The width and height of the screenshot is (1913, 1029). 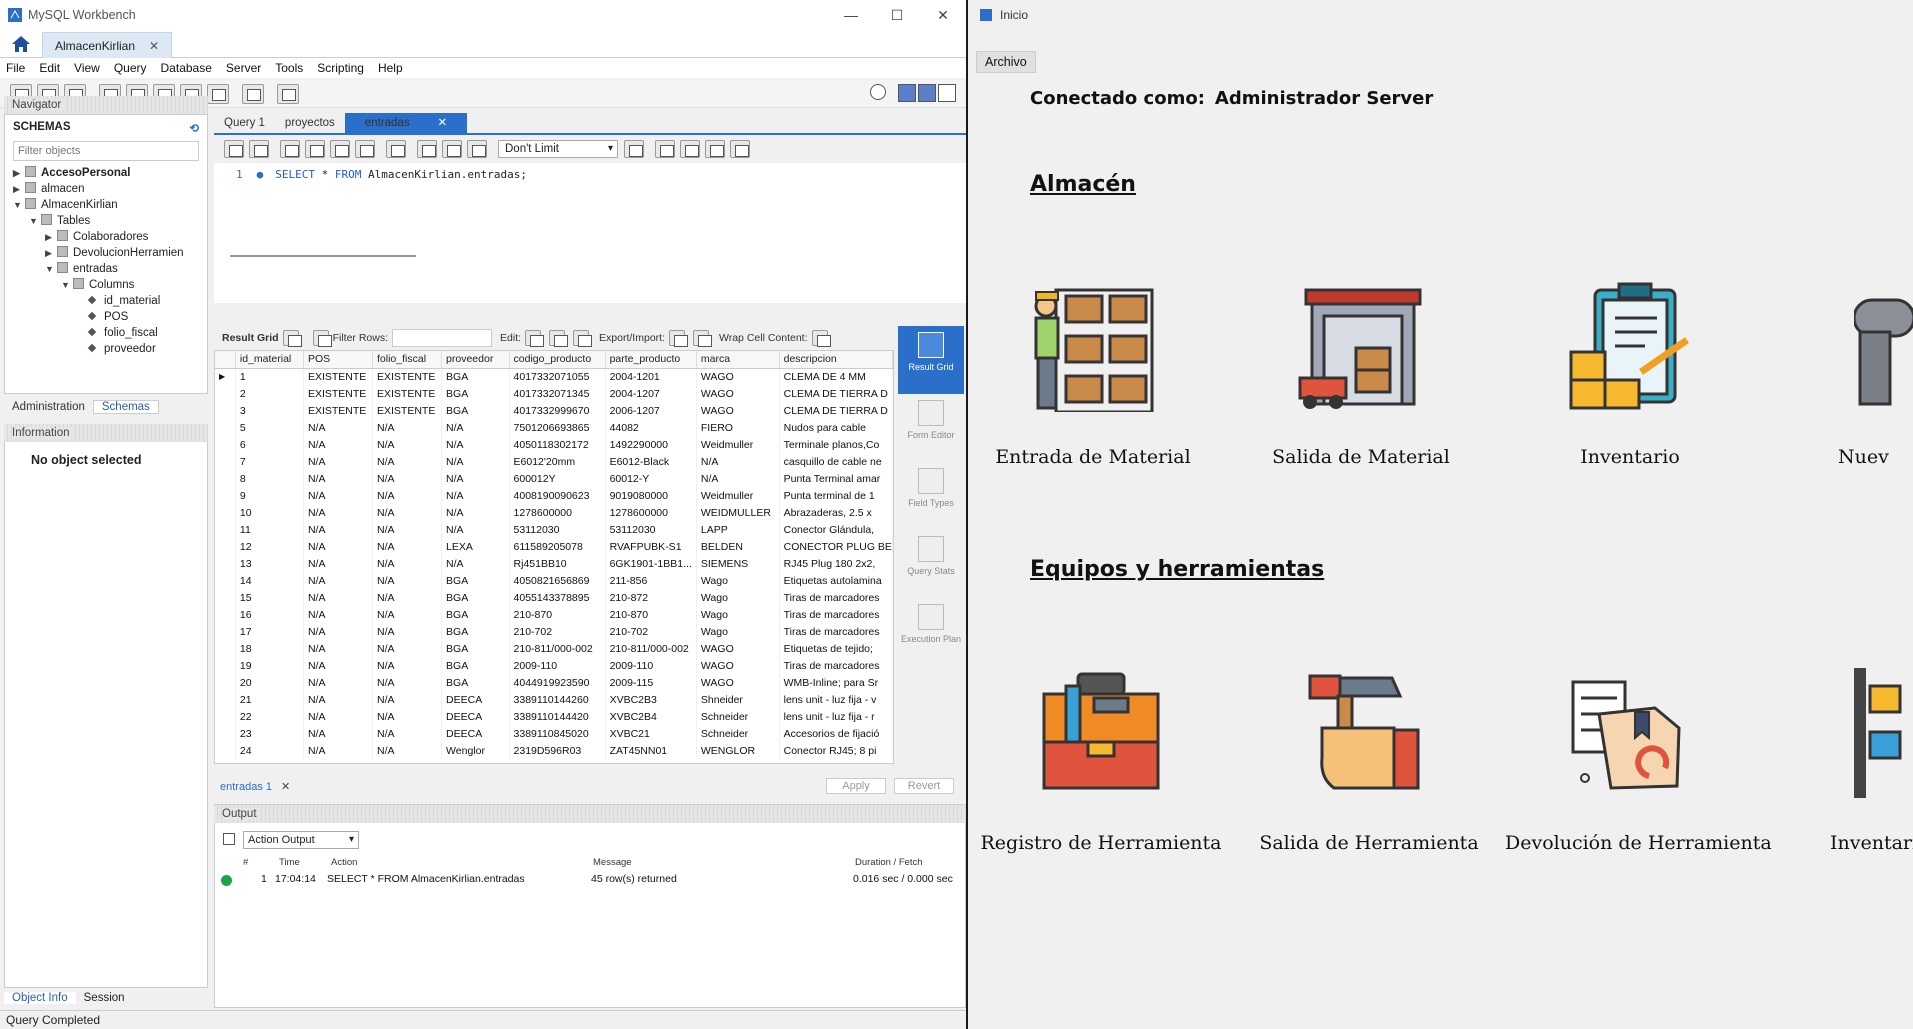 What do you see at coordinates (651, 580) in the screenshot?
I see `table-cell: 211-856` at bounding box center [651, 580].